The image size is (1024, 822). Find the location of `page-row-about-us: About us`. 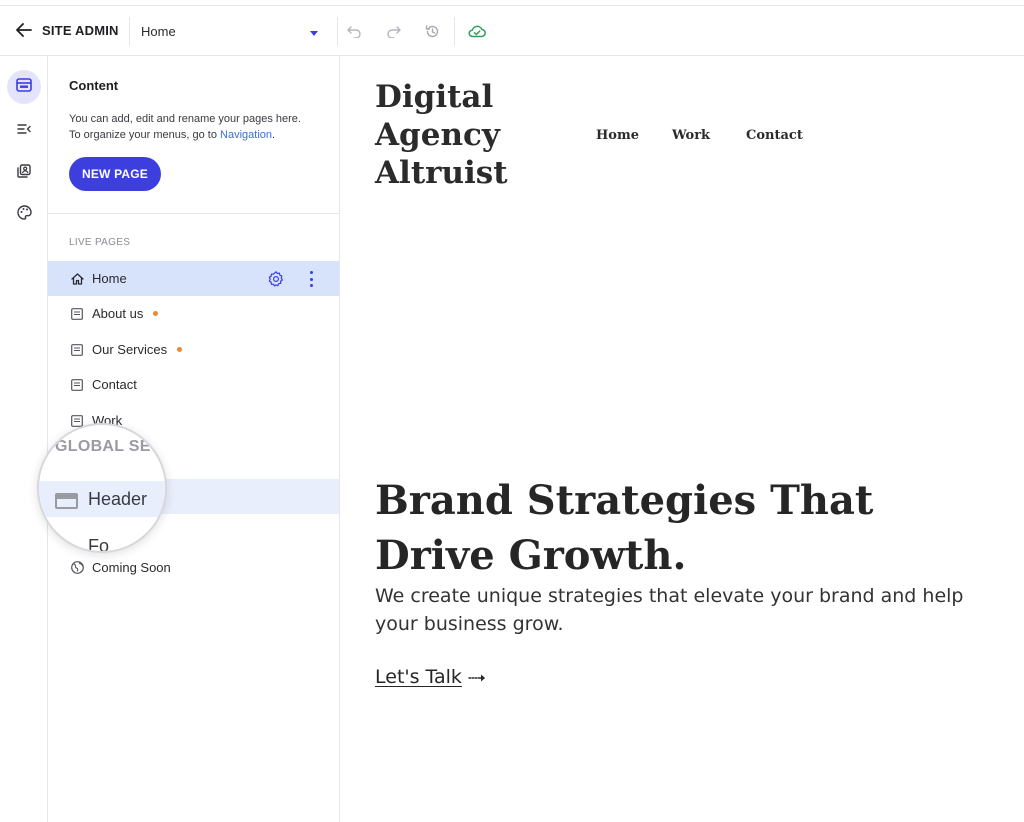

page-row-about-us: About us is located at coordinates (193, 313).